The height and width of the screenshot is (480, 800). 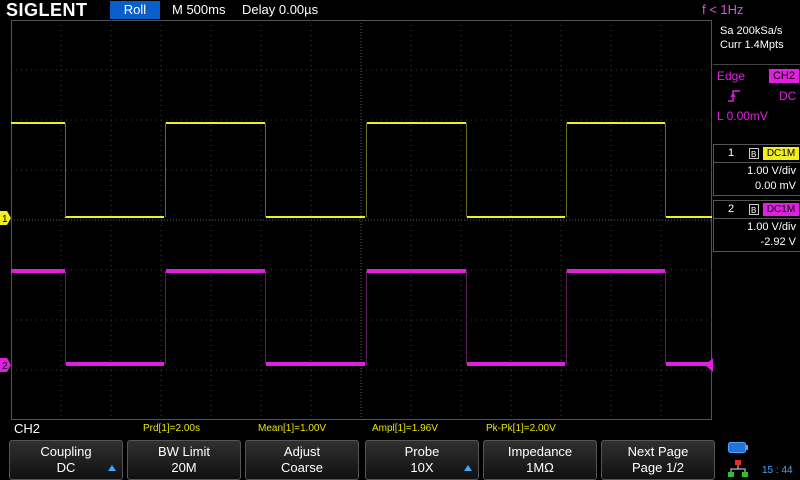 I want to click on delay-readout: Delay 0.00µs, so click(x=280, y=10).